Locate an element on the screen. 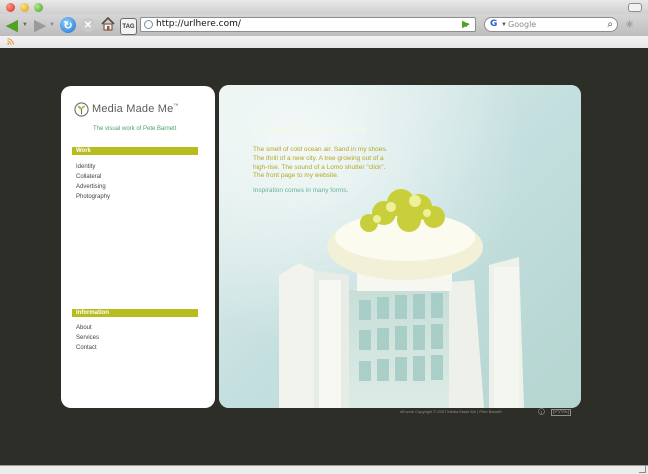 The image size is (648, 474). site-globe-icon is located at coordinates (148, 24).